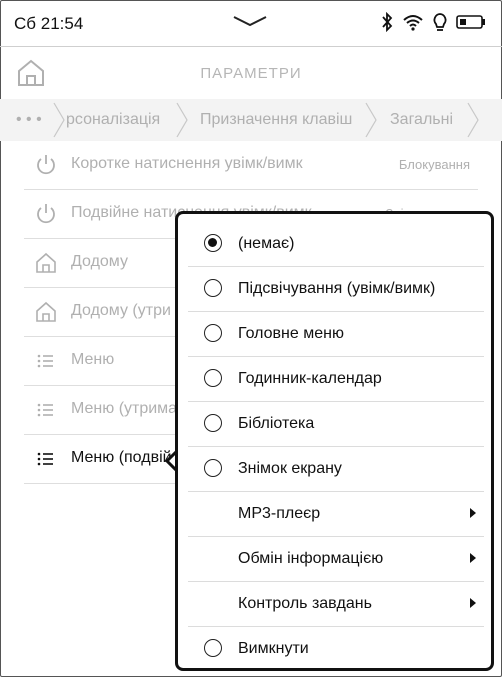 The height and width of the screenshot is (677, 502). What do you see at coordinates (387, 24) in the screenshot?
I see `bluetooth-icon` at bounding box center [387, 24].